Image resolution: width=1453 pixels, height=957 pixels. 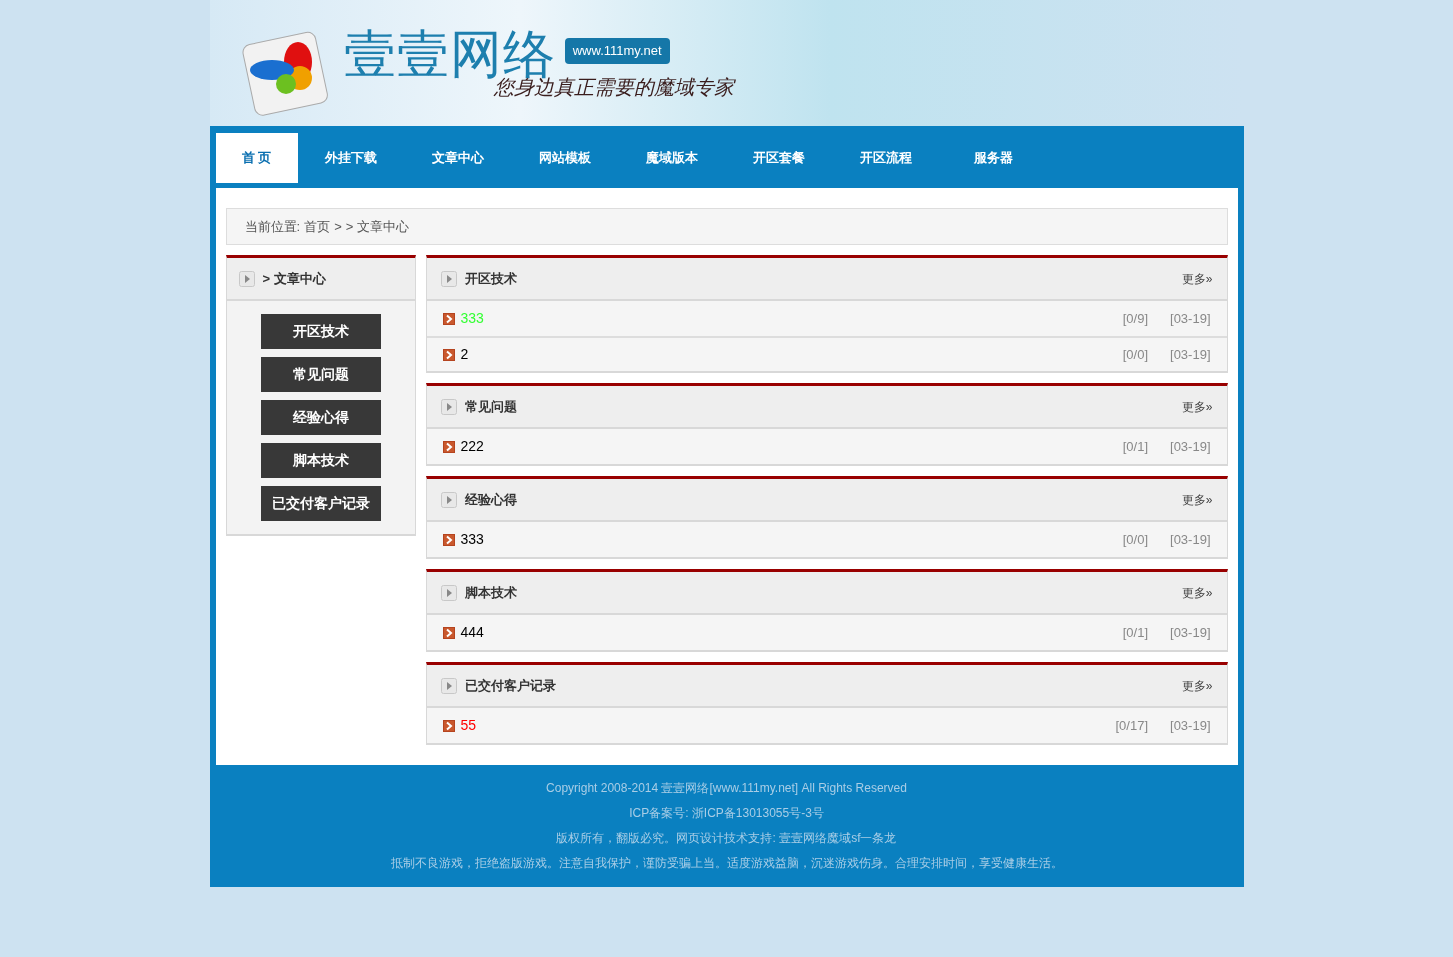 I want to click on nav-tab: 服务器, so click(x=993, y=158).